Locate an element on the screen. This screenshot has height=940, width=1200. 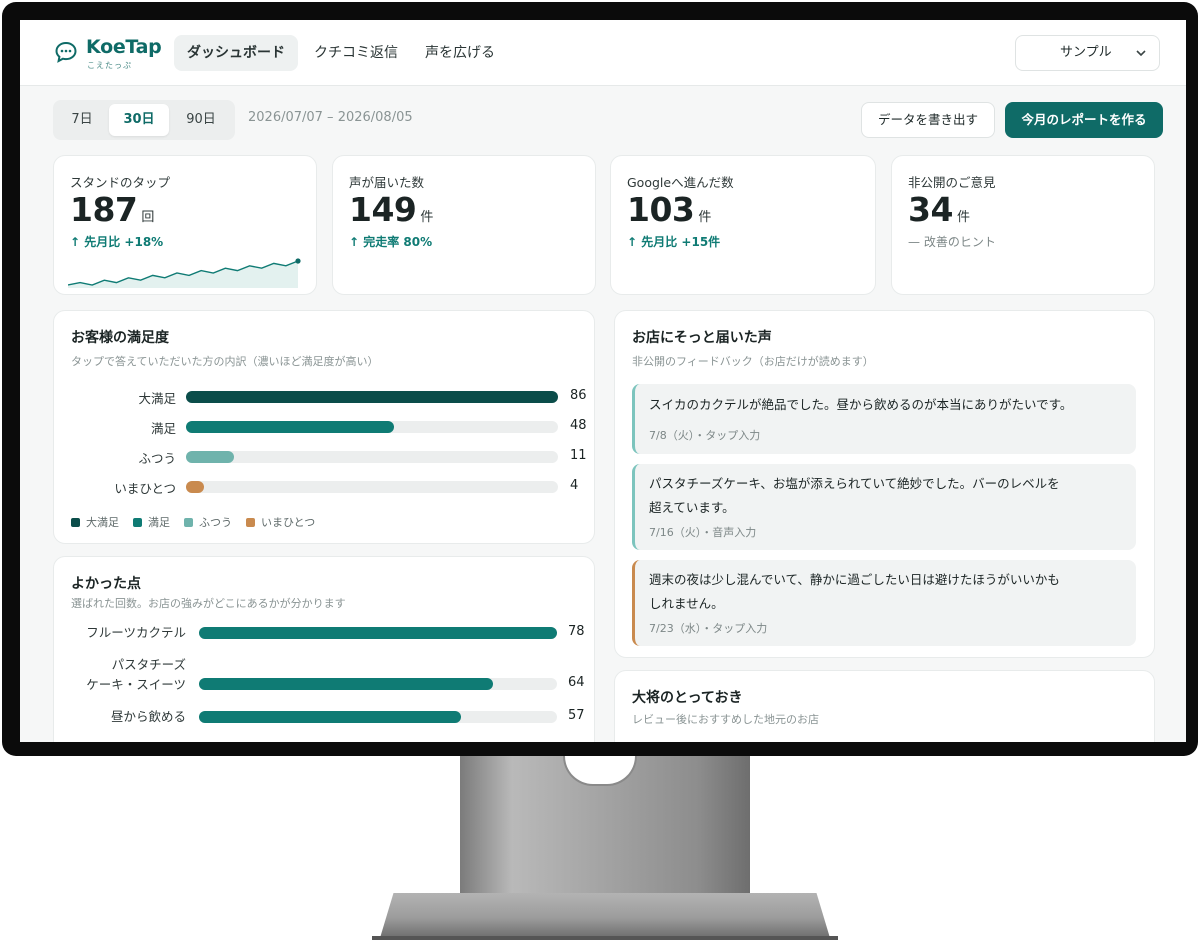
bar-label: フルーツカクテル is located at coordinates (136, 633).